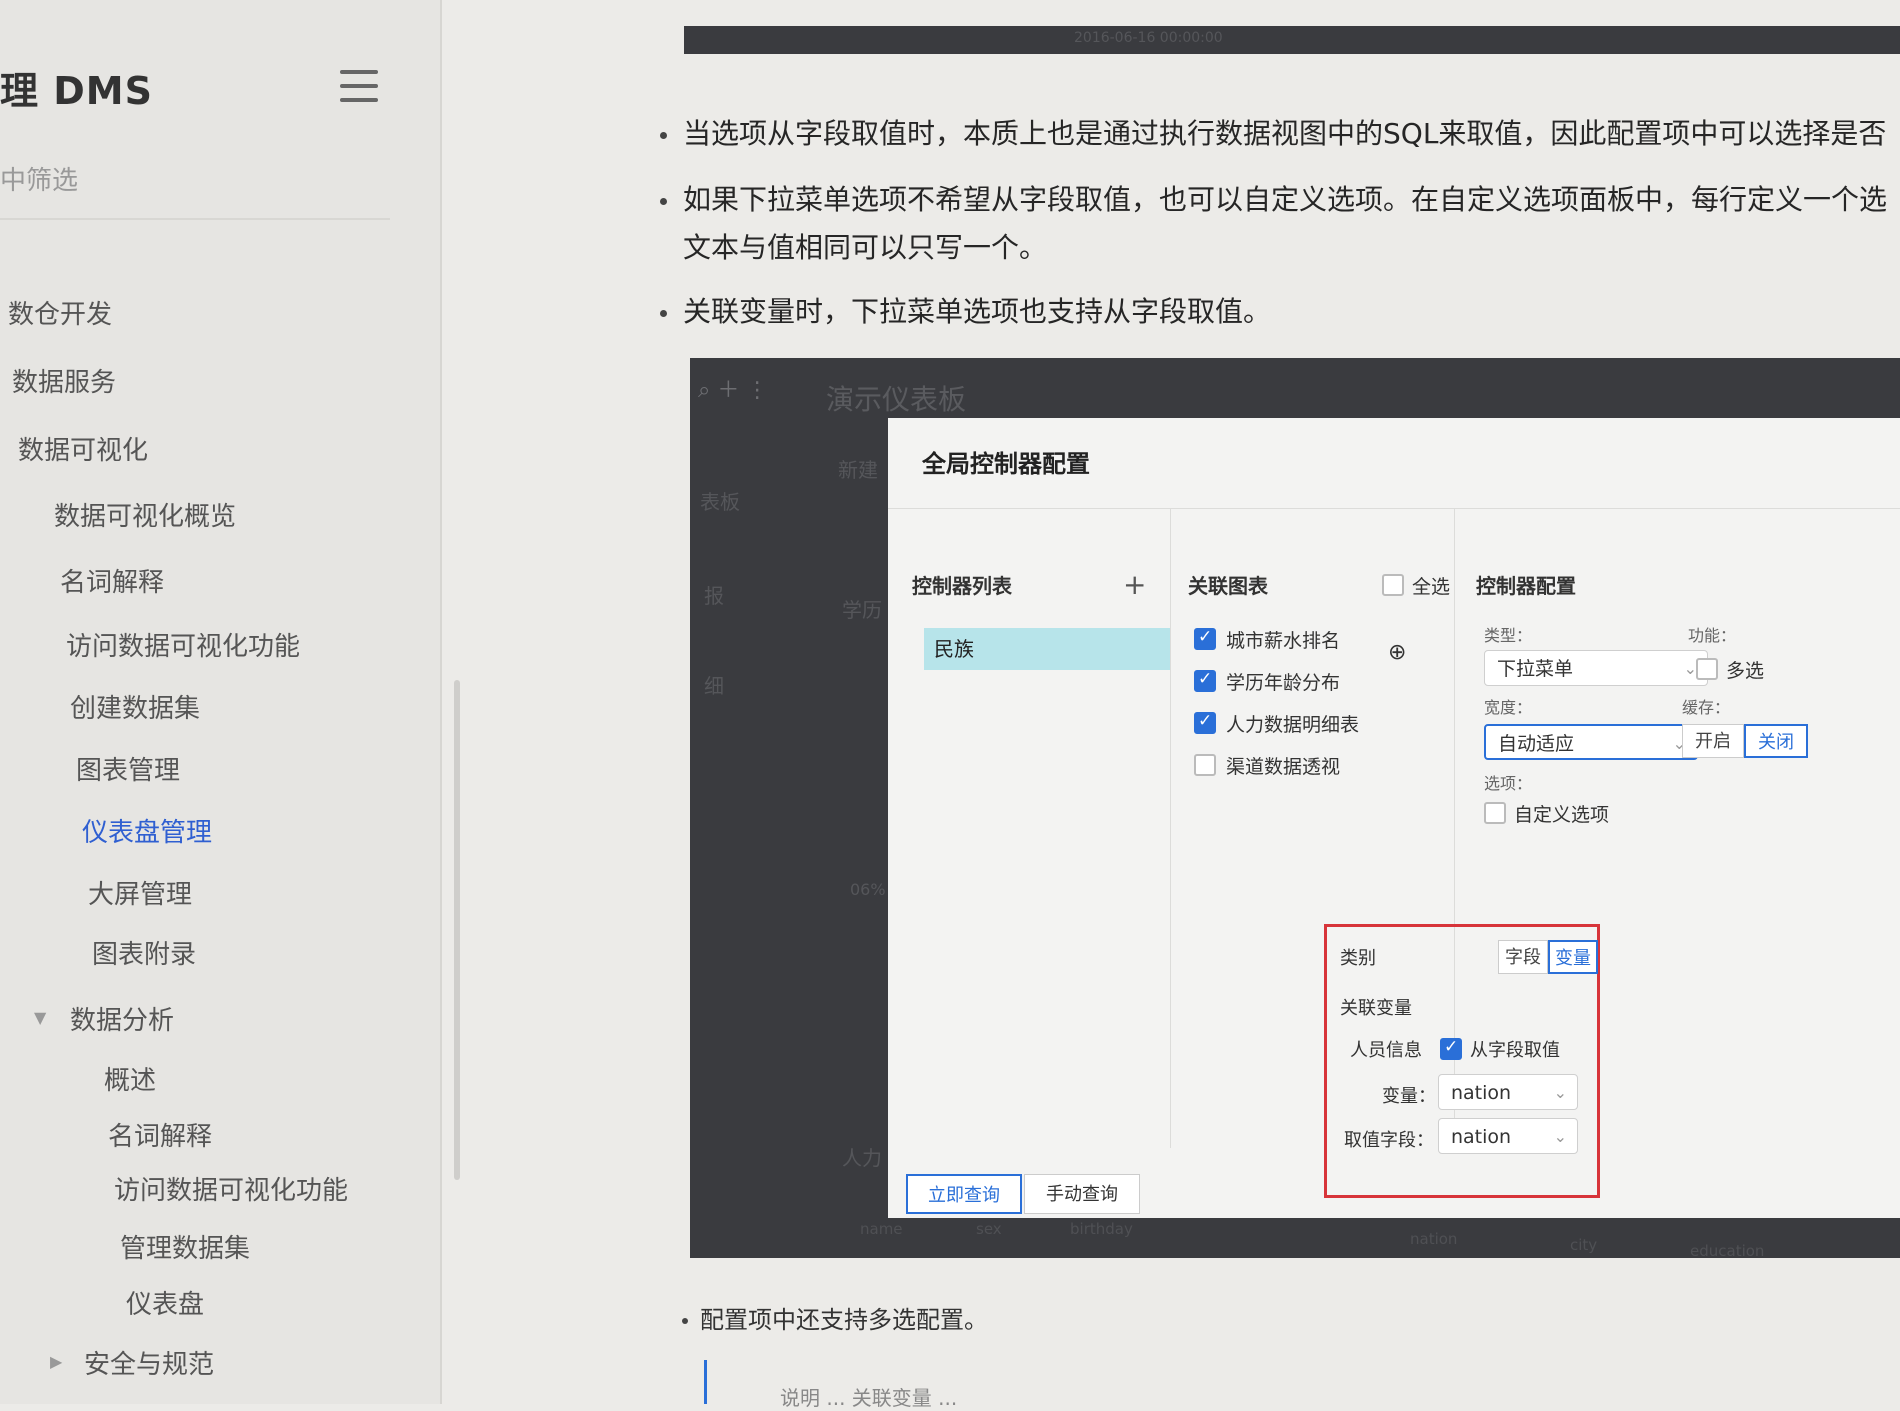  What do you see at coordinates (720, 502) in the screenshot?
I see `dash-left-label: 表板` at bounding box center [720, 502].